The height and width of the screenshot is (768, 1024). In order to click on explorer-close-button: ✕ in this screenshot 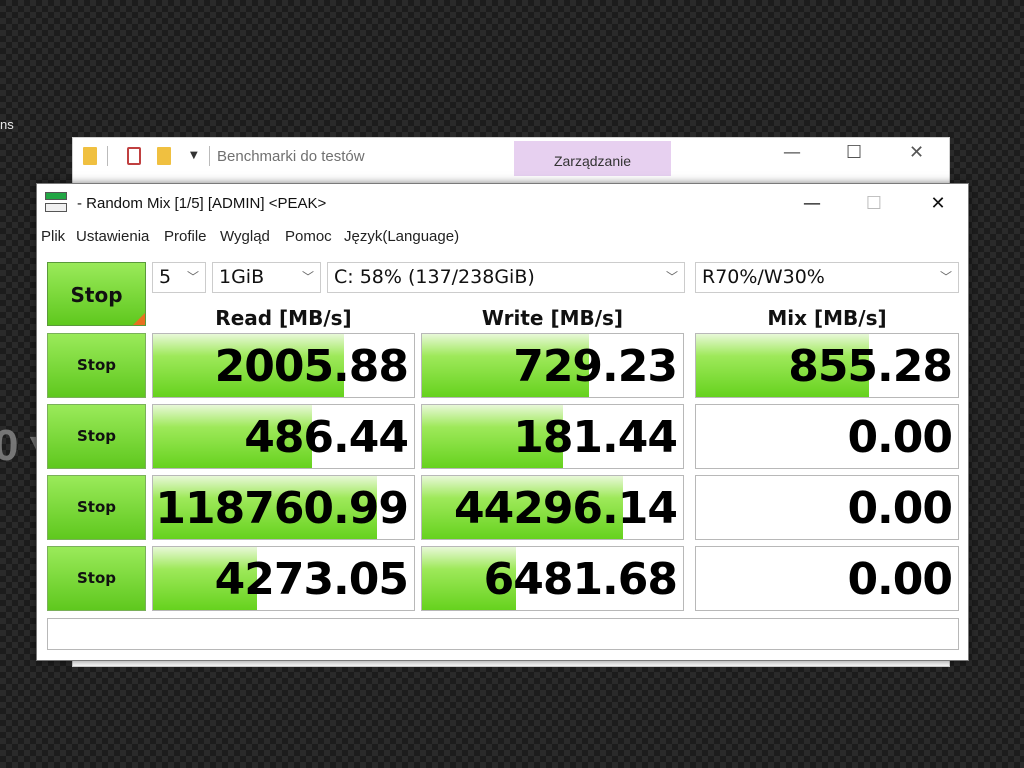, I will do `click(916, 152)`.